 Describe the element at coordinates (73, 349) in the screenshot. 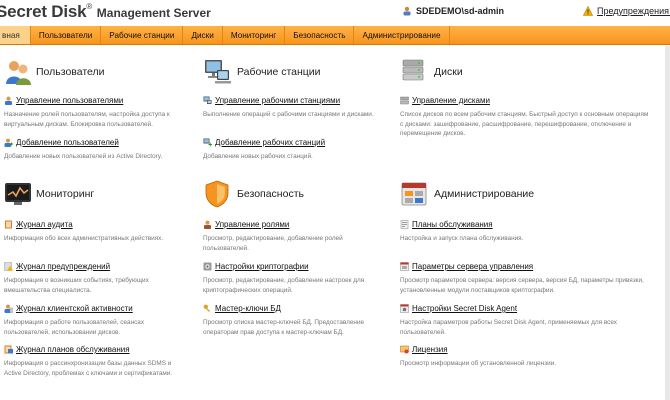

I see `link-maintenance-log-label: Журнал планов обслуживания` at that location.